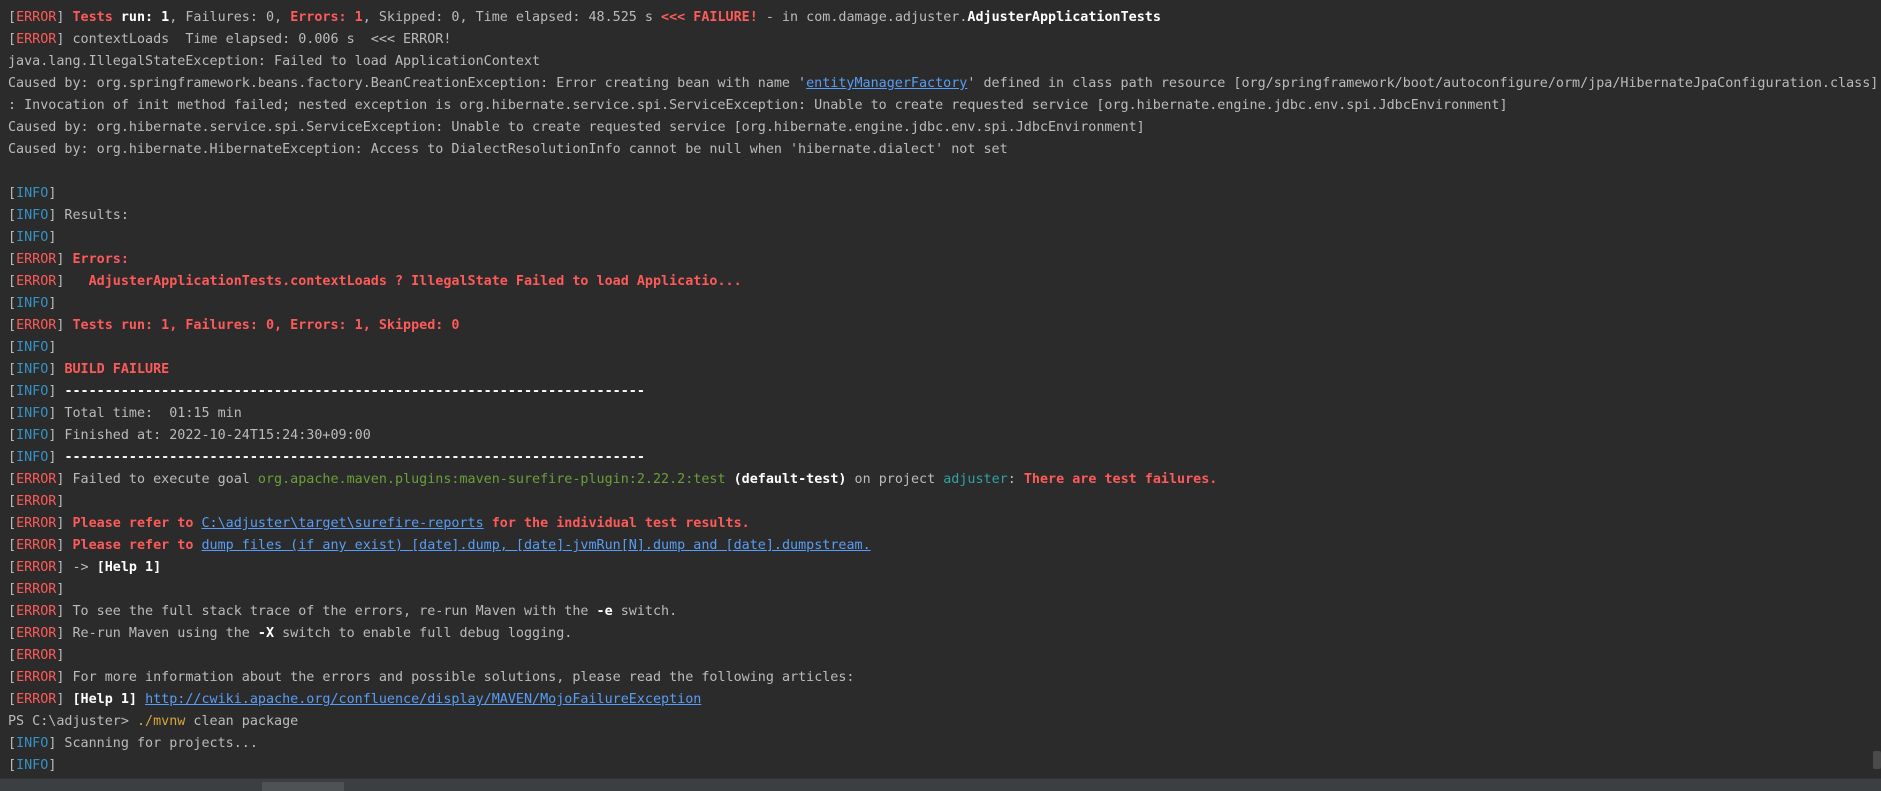  I want to click on terminal-link: C:\adjuster\target\surefire-reports, so click(343, 523).